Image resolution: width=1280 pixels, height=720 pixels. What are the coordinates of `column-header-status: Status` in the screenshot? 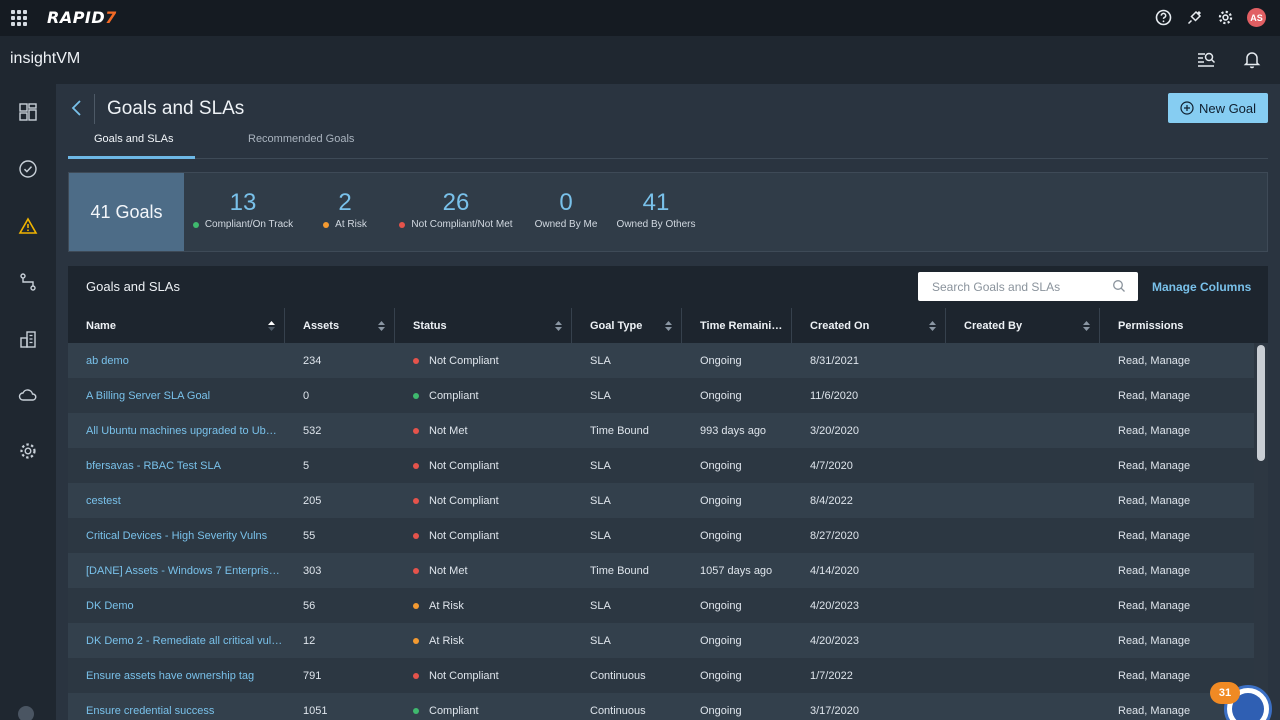 It's located at (483, 325).